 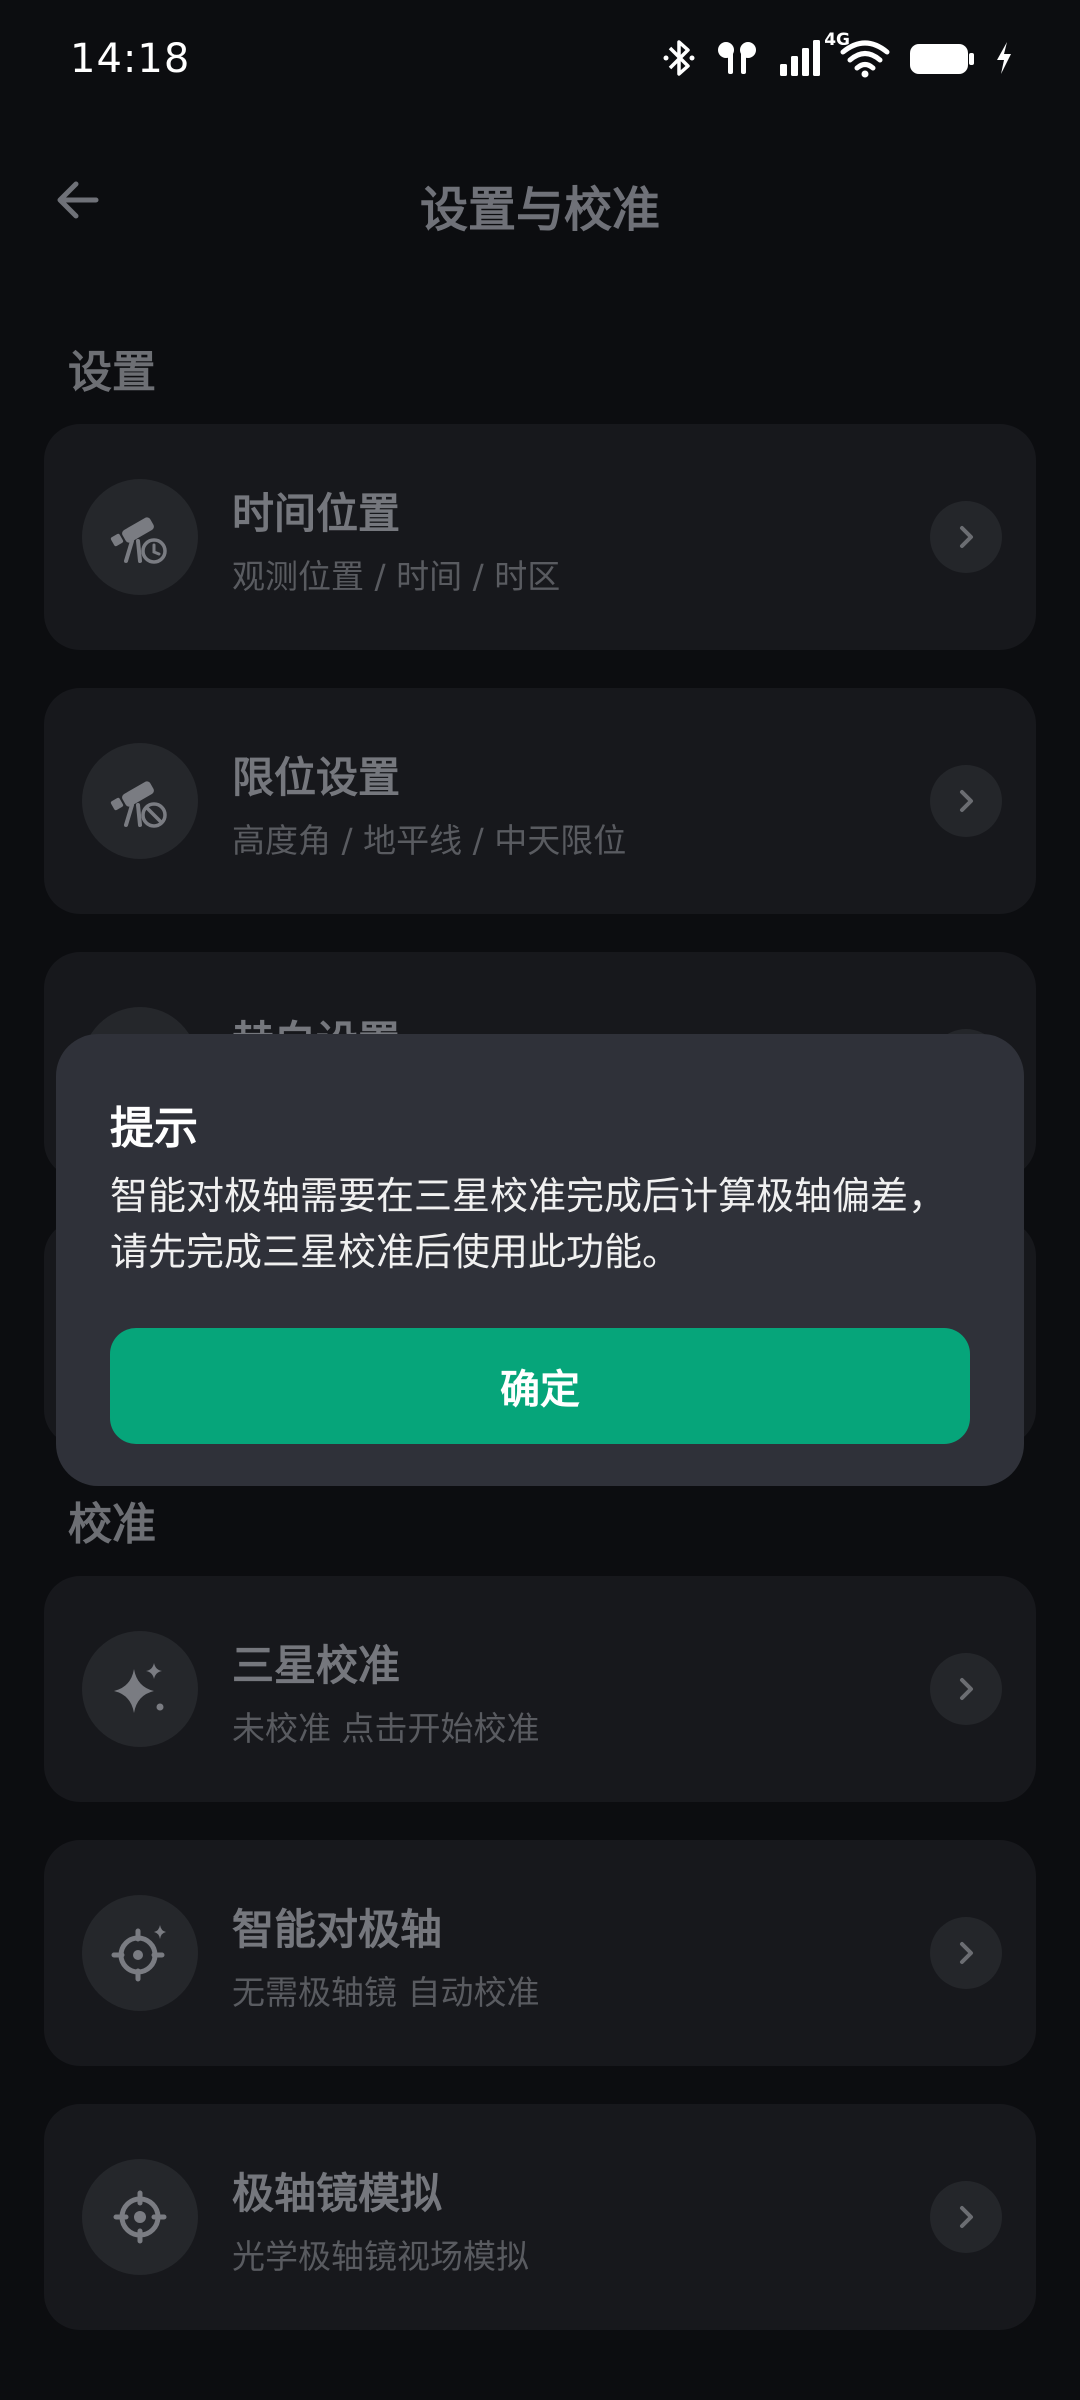 What do you see at coordinates (1004, 58) in the screenshot?
I see `charging-icon` at bounding box center [1004, 58].